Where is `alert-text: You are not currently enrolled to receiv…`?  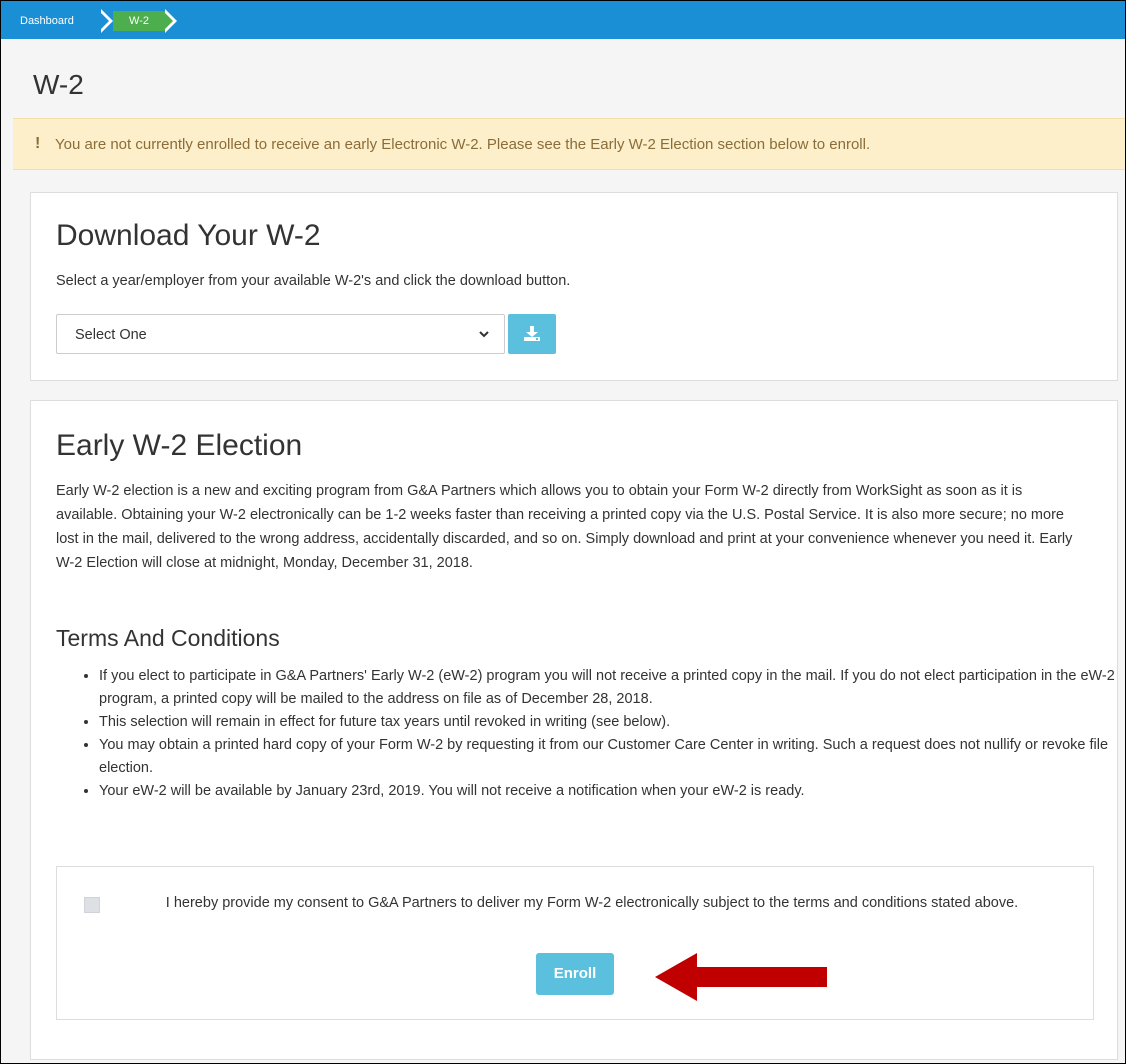 alert-text: You are not currently enrolled to receiv… is located at coordinates (463, 144).